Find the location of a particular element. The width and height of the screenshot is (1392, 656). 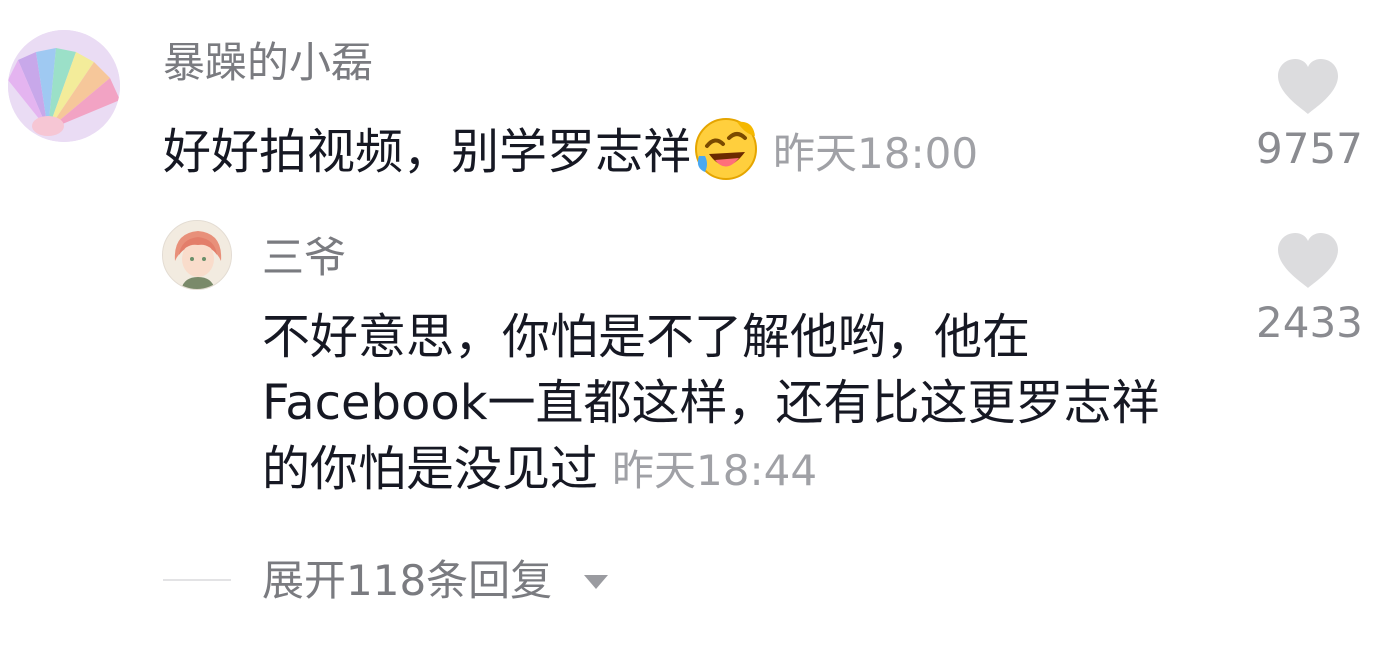

like-button is located at coordinates (1308, 89).